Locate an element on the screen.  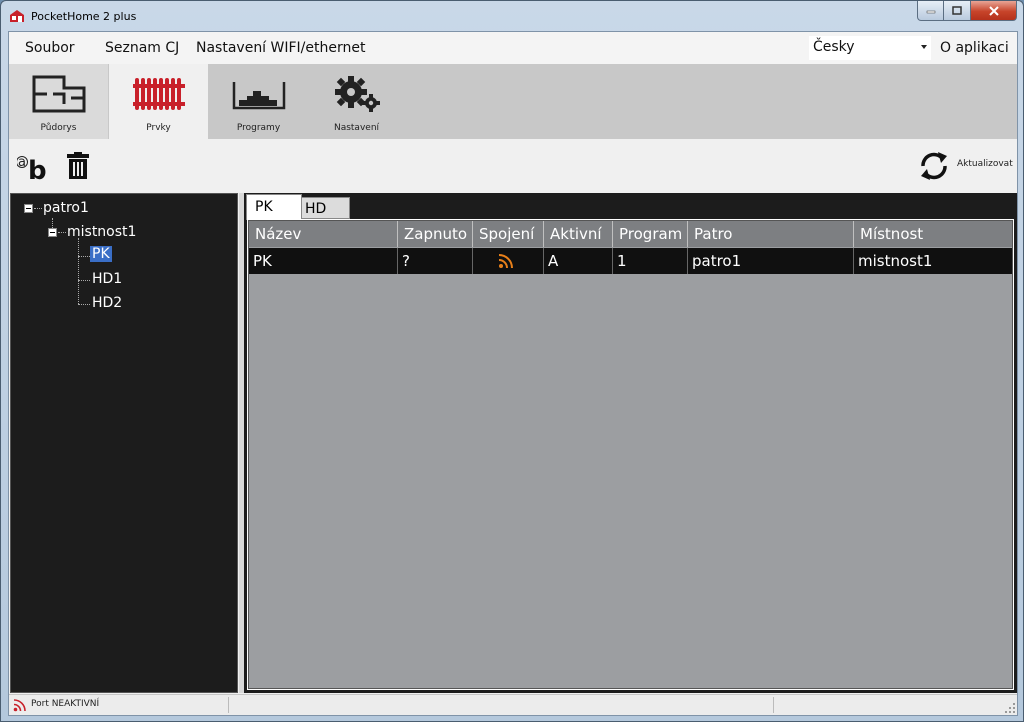
cell-mistnost: mistnost1 is located at coordinates (895, 261).